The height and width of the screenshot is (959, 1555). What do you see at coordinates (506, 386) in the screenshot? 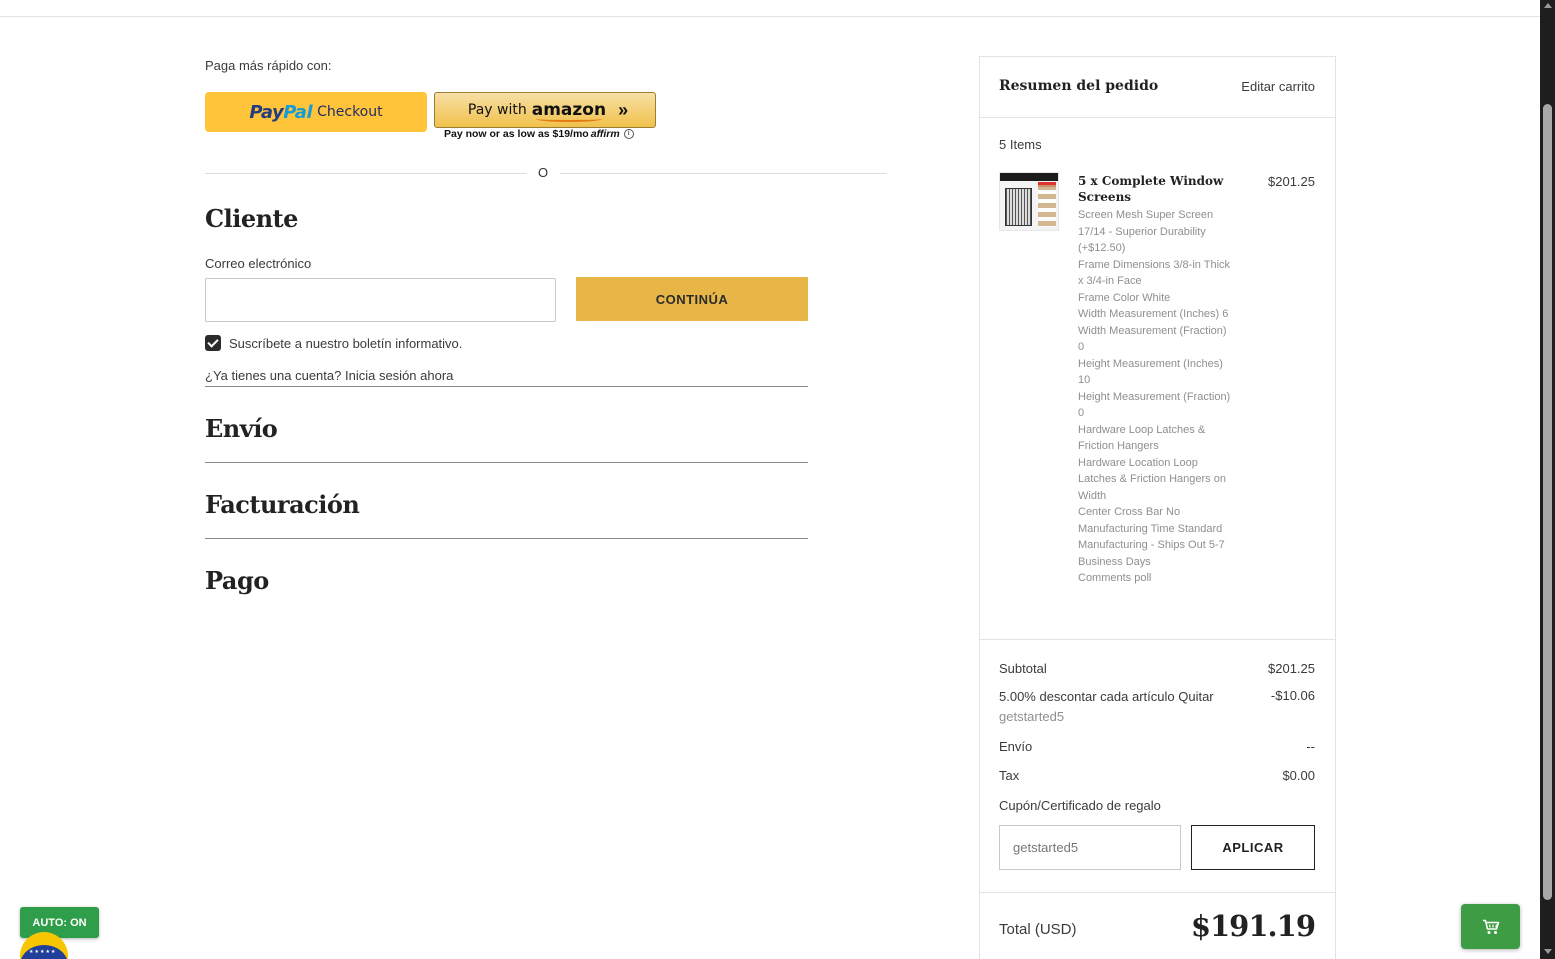
I see `customer-section-divider` at bounding box center [506, 386].